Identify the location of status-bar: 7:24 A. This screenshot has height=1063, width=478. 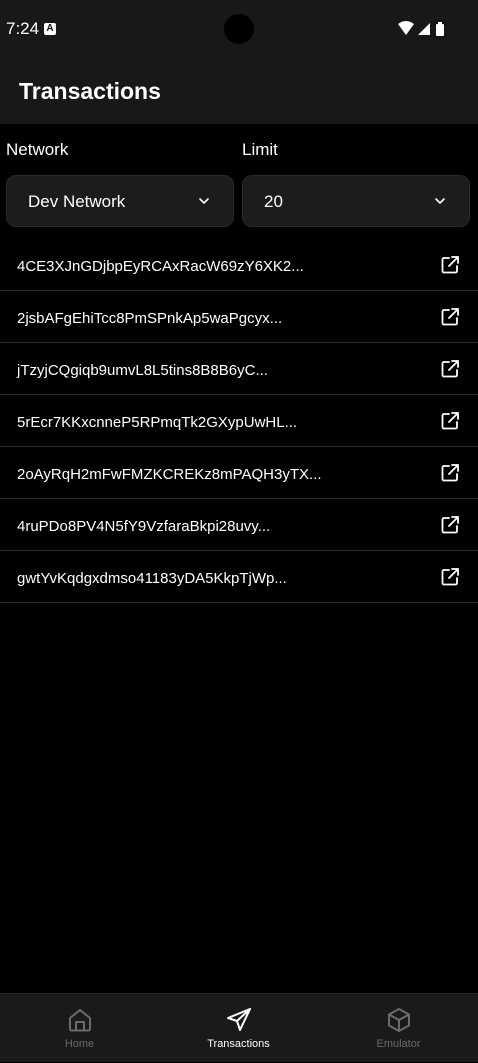
(239, 30).